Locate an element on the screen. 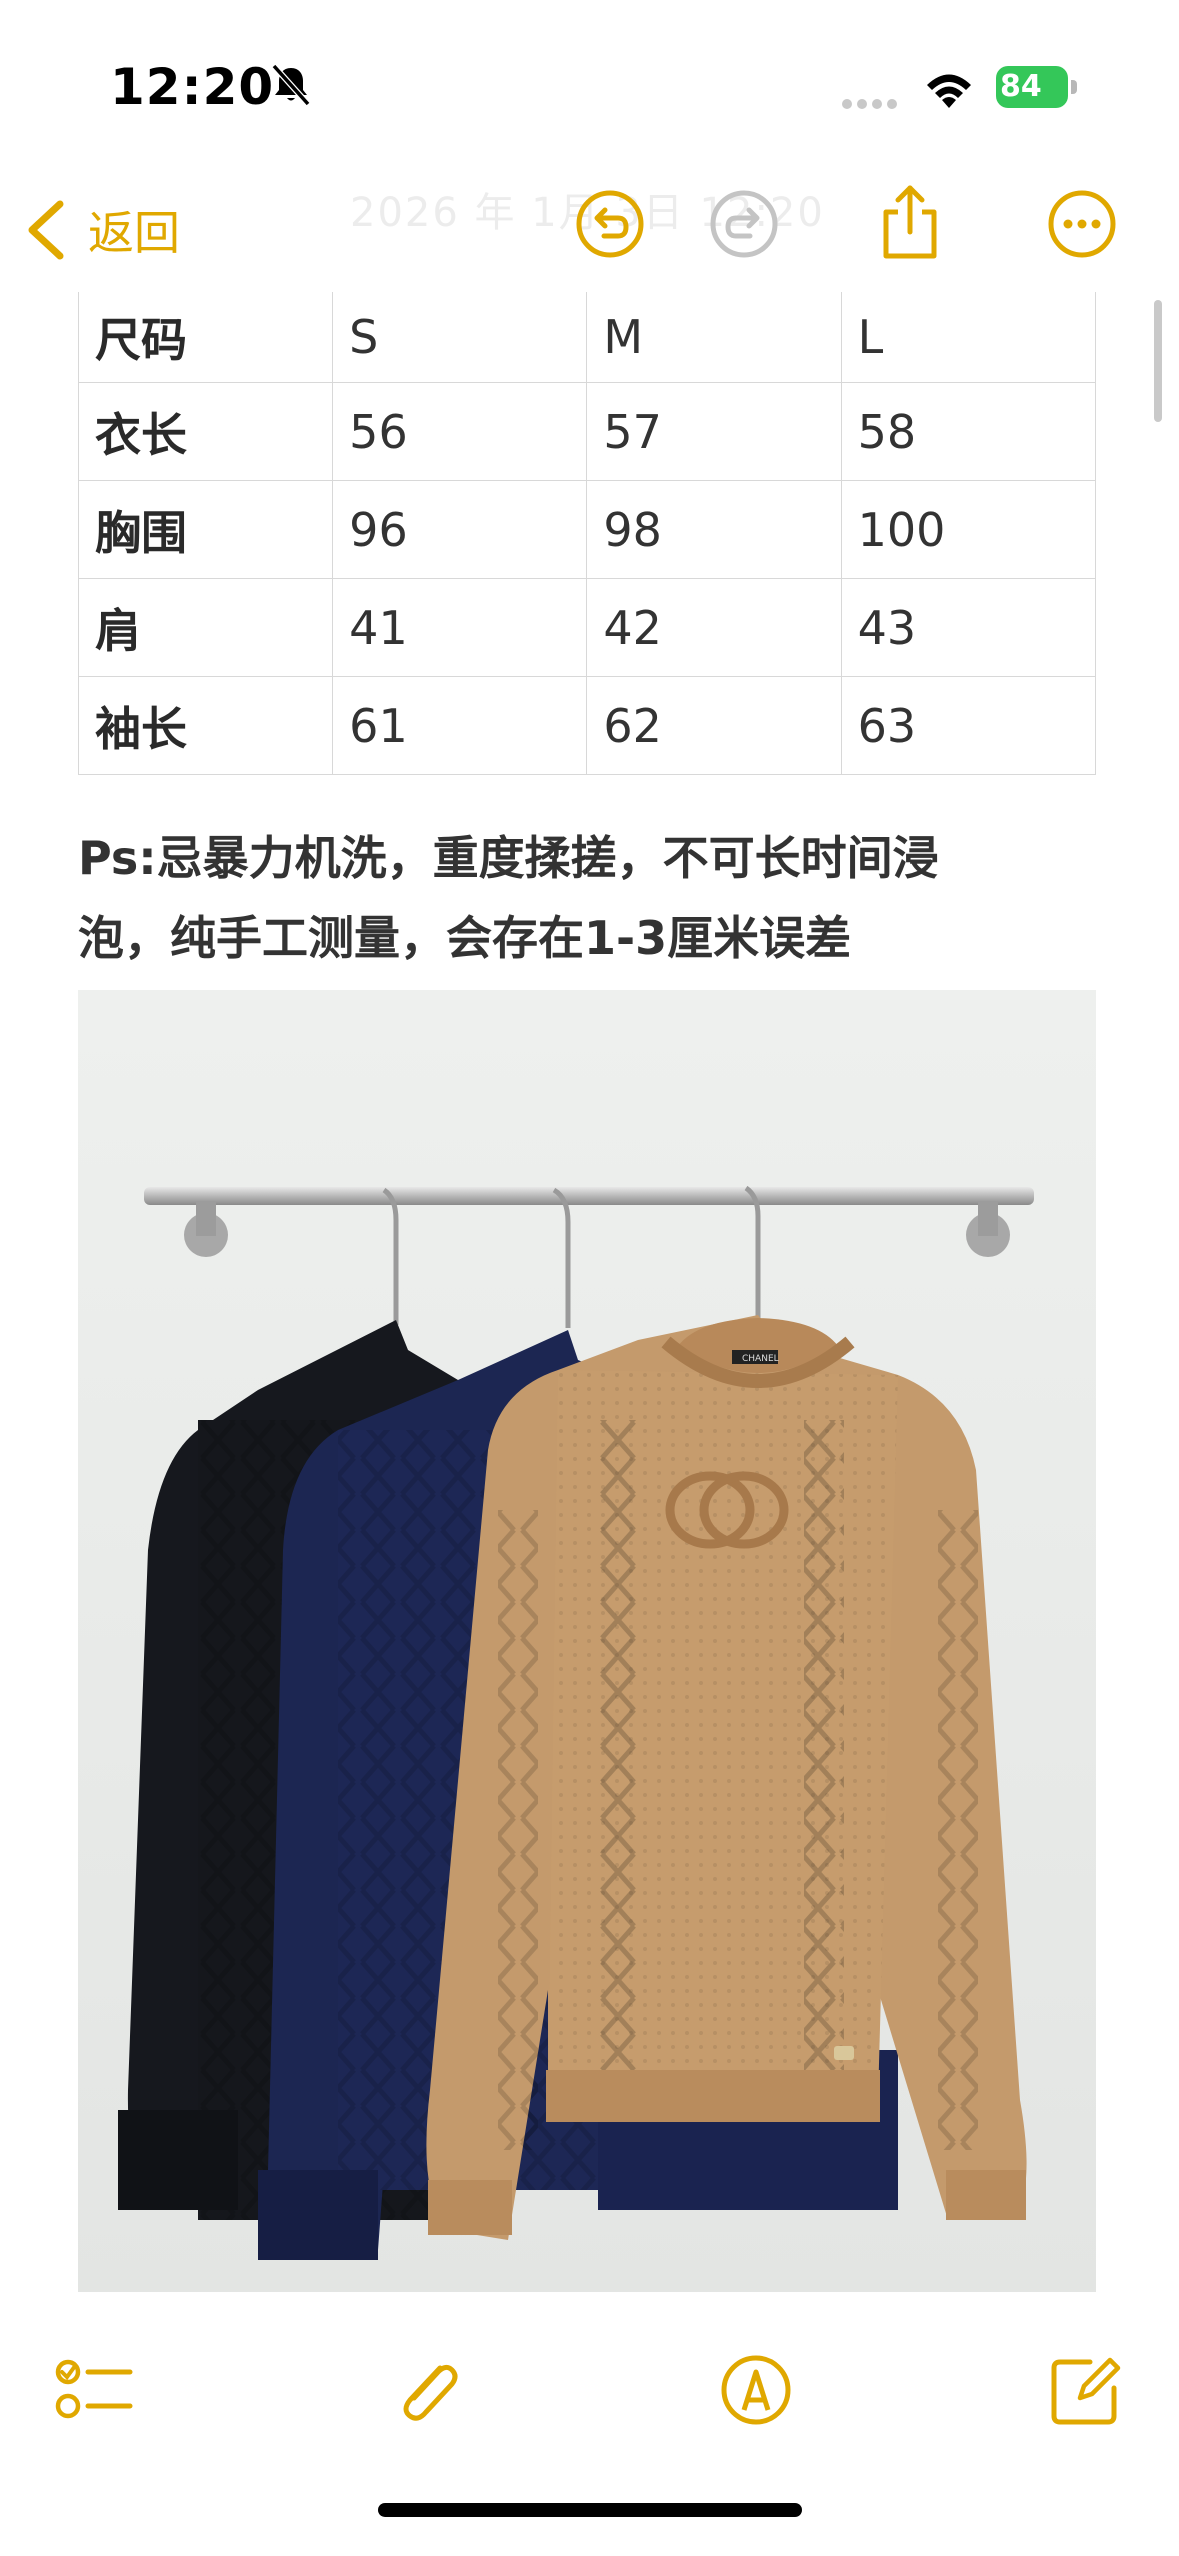 The width and height of the screenshot is (1179, 2556). care-note-line: Ps:忌暴力机洗，重度揉搓，不可长时间浸 is located at coordinates (508, 858).